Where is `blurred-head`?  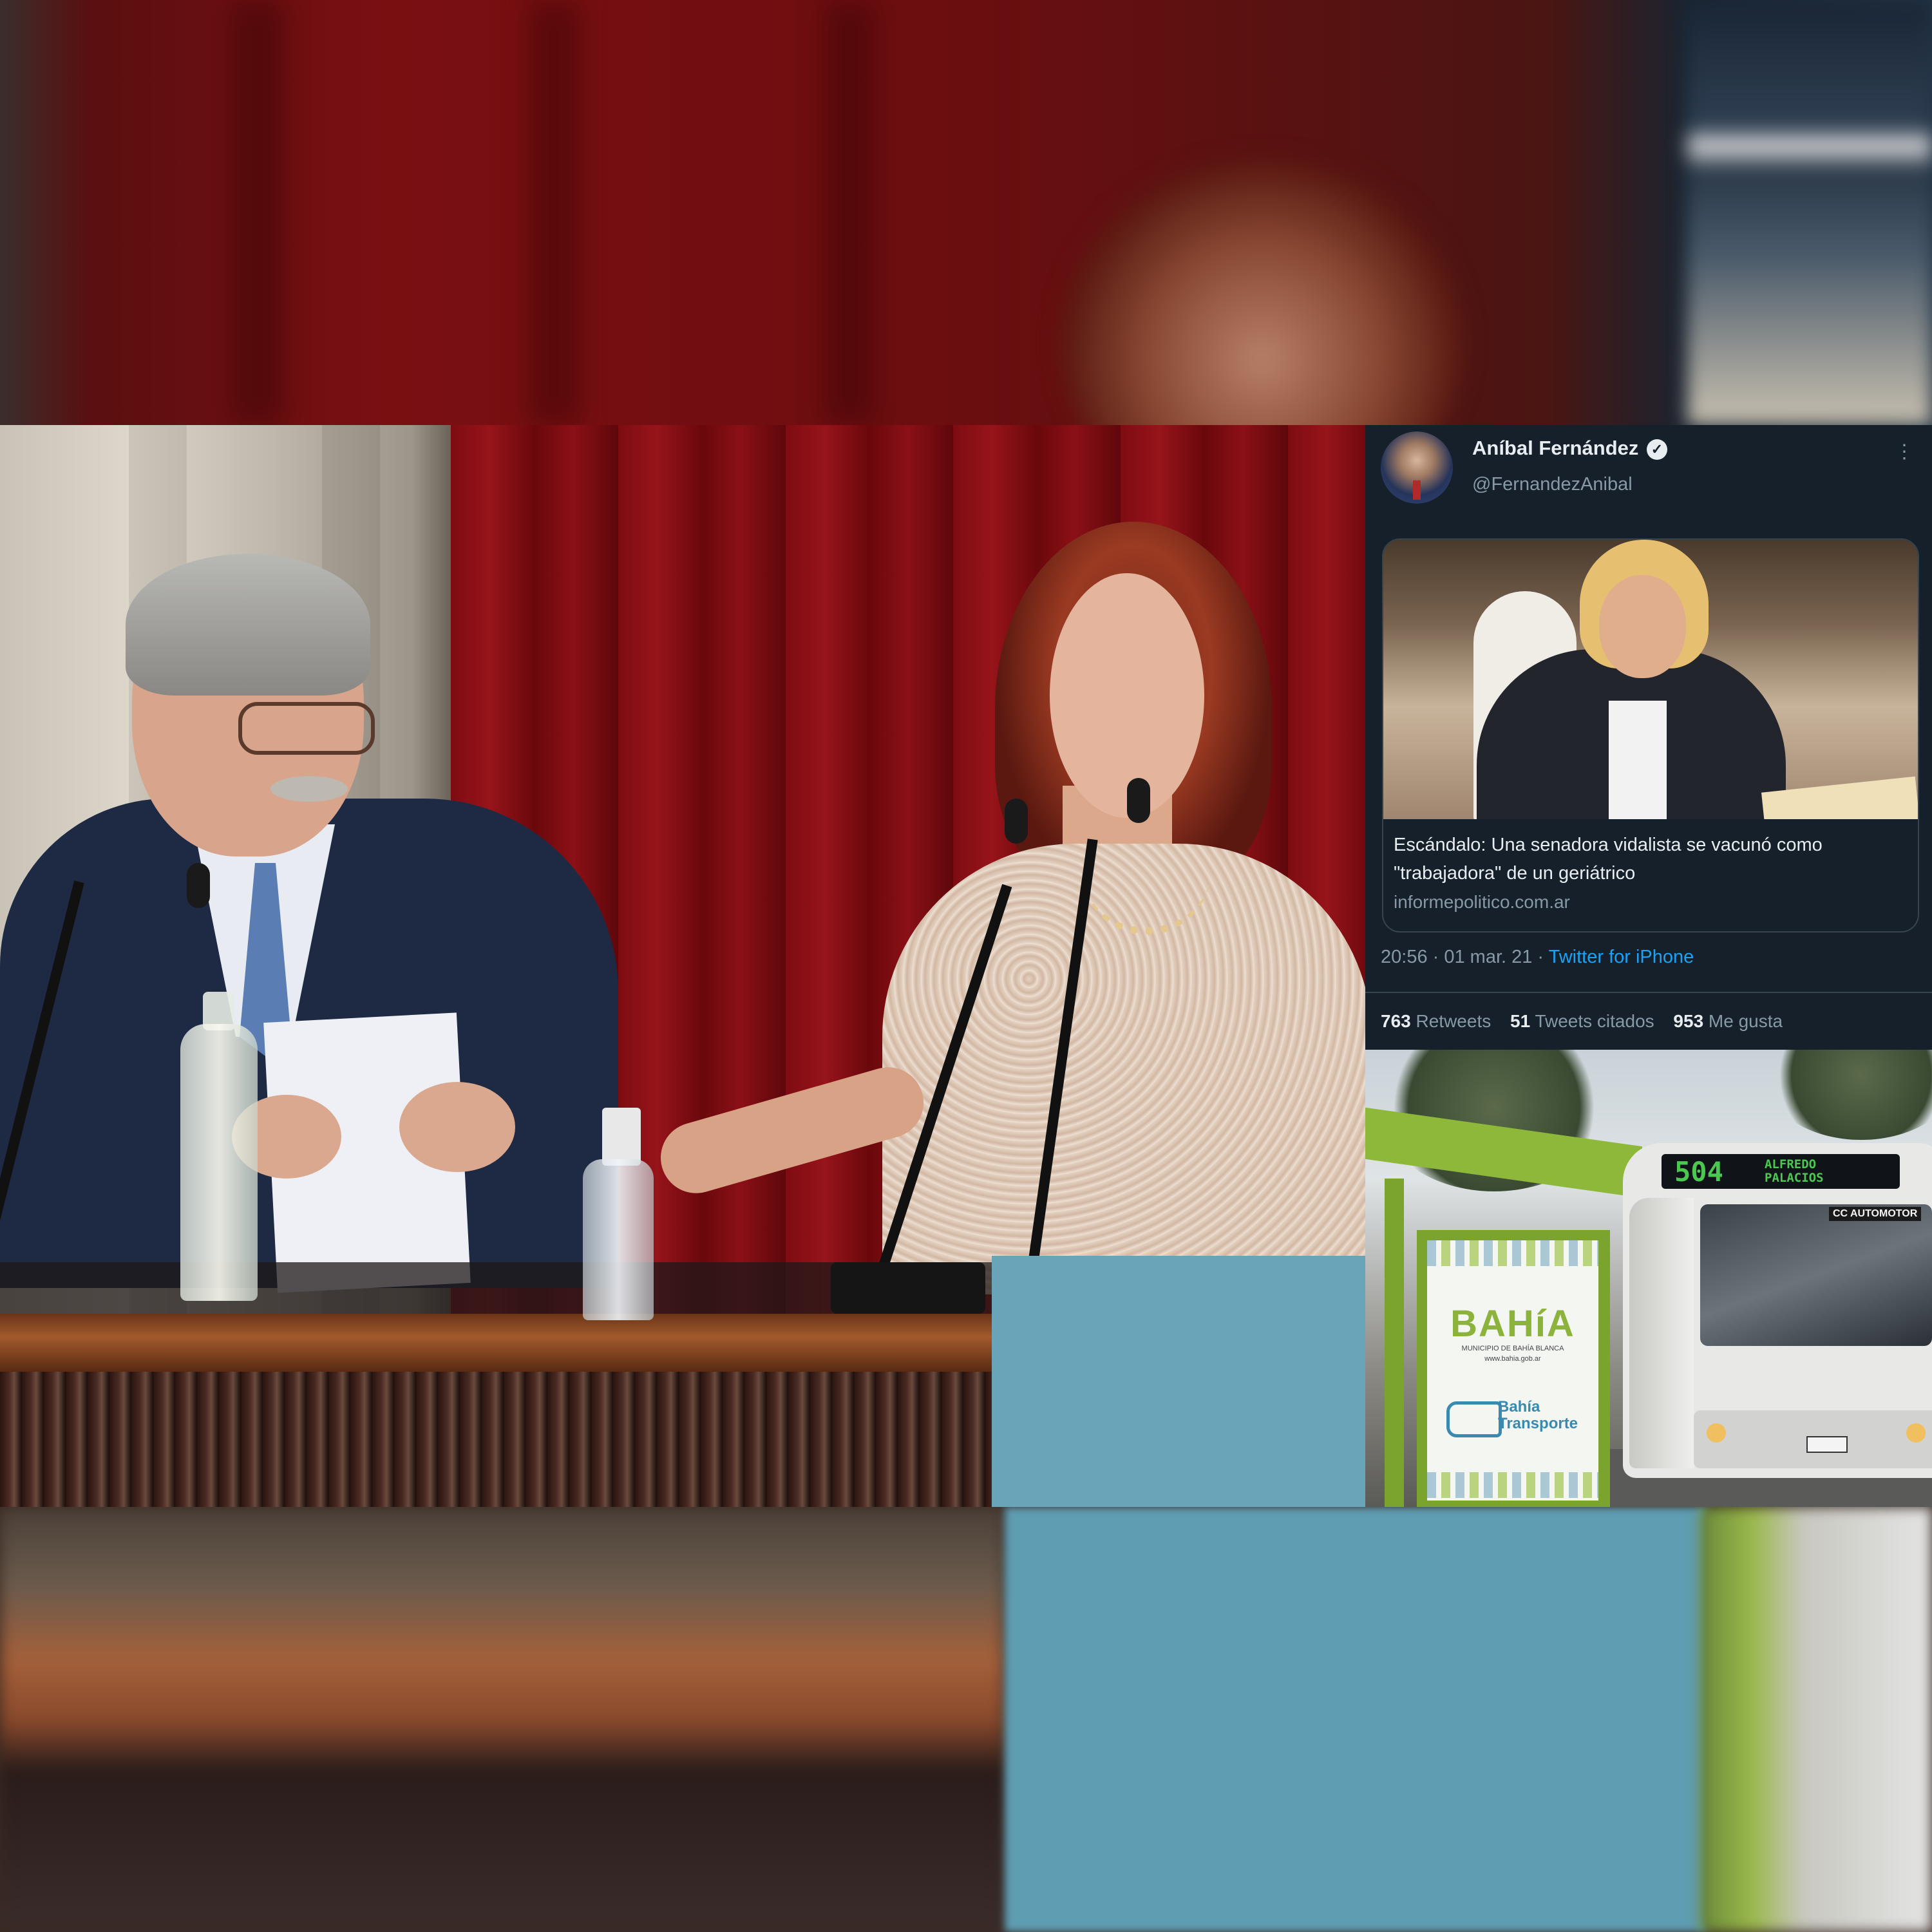
blurred-head is located at coordinates (1262, 293).